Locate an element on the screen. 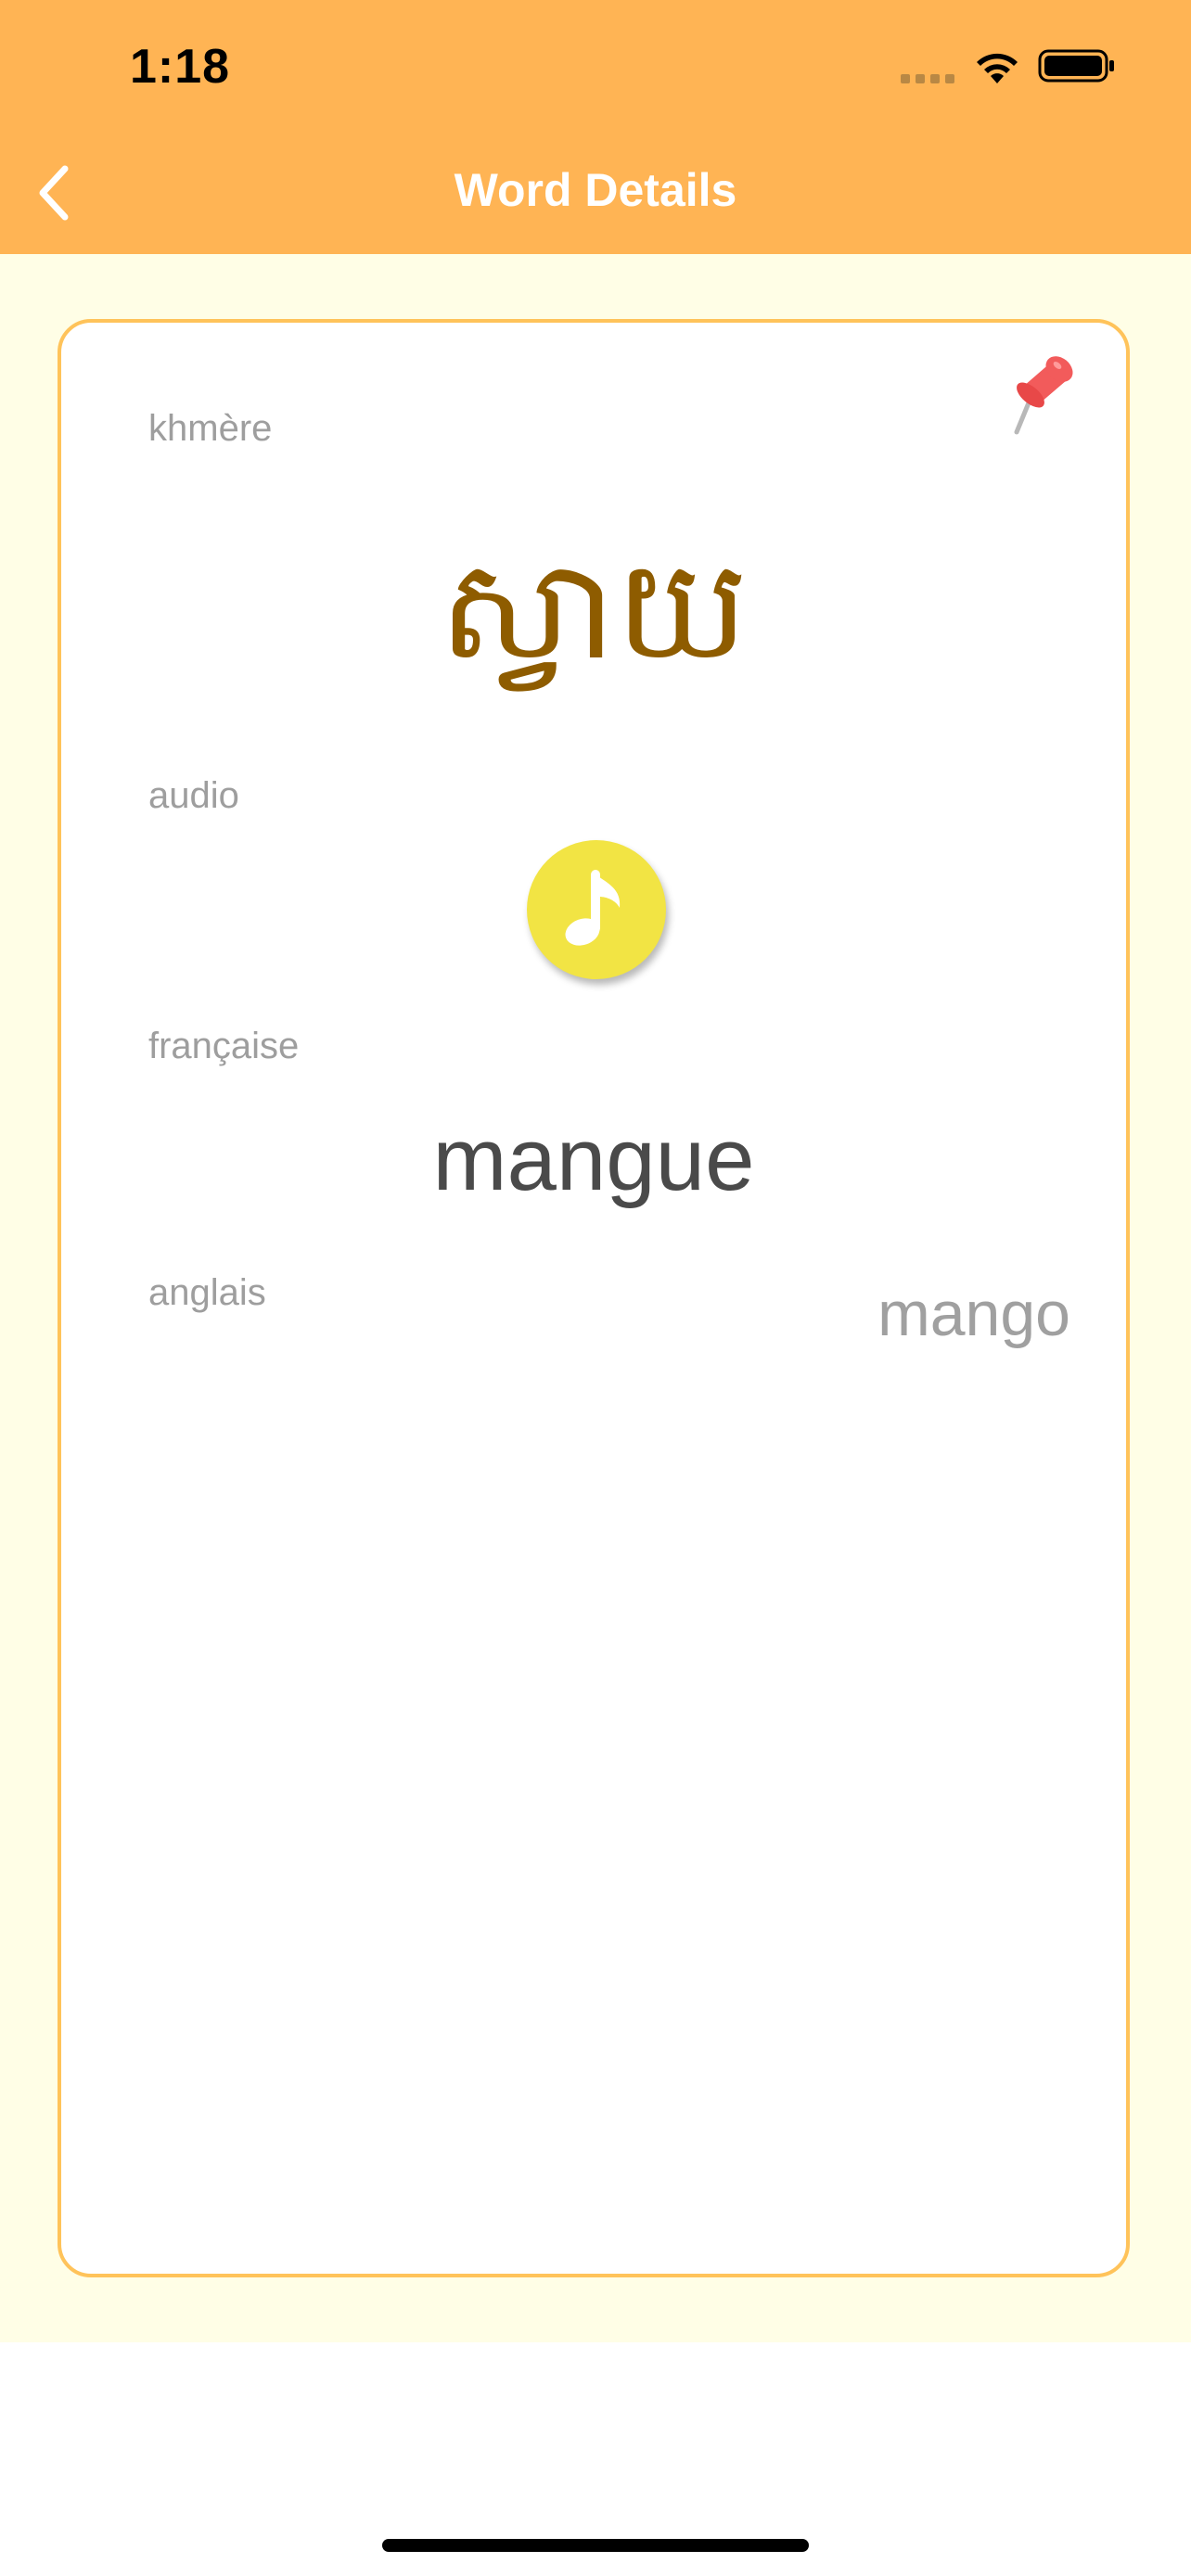 The width and height of the screenshot is (1191, 2576). play-audio-button is located at coordinates (597, 910).